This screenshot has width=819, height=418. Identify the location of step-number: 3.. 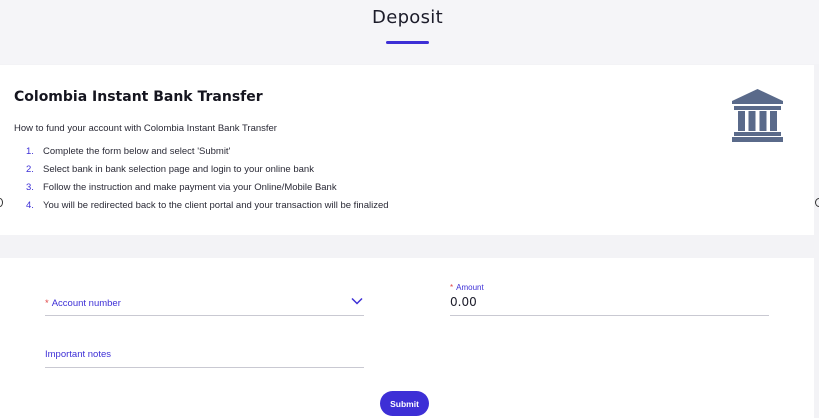
(30, 187).